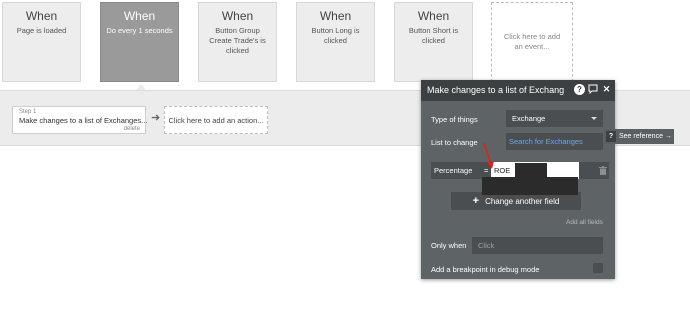  Describe the element at coordinates (611, 136) in the screenshot. I see `question-mark-icon: ?` at that location.